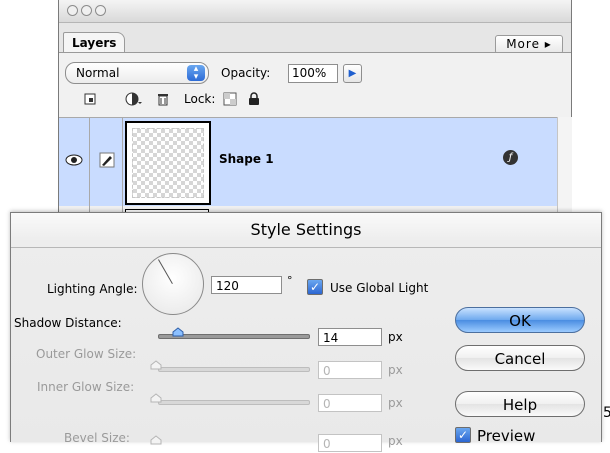 The image size is (610, 453). Describe the element at coordinates (313, 73) in the screenshot. I see `opacity-input: 100%` at that location.